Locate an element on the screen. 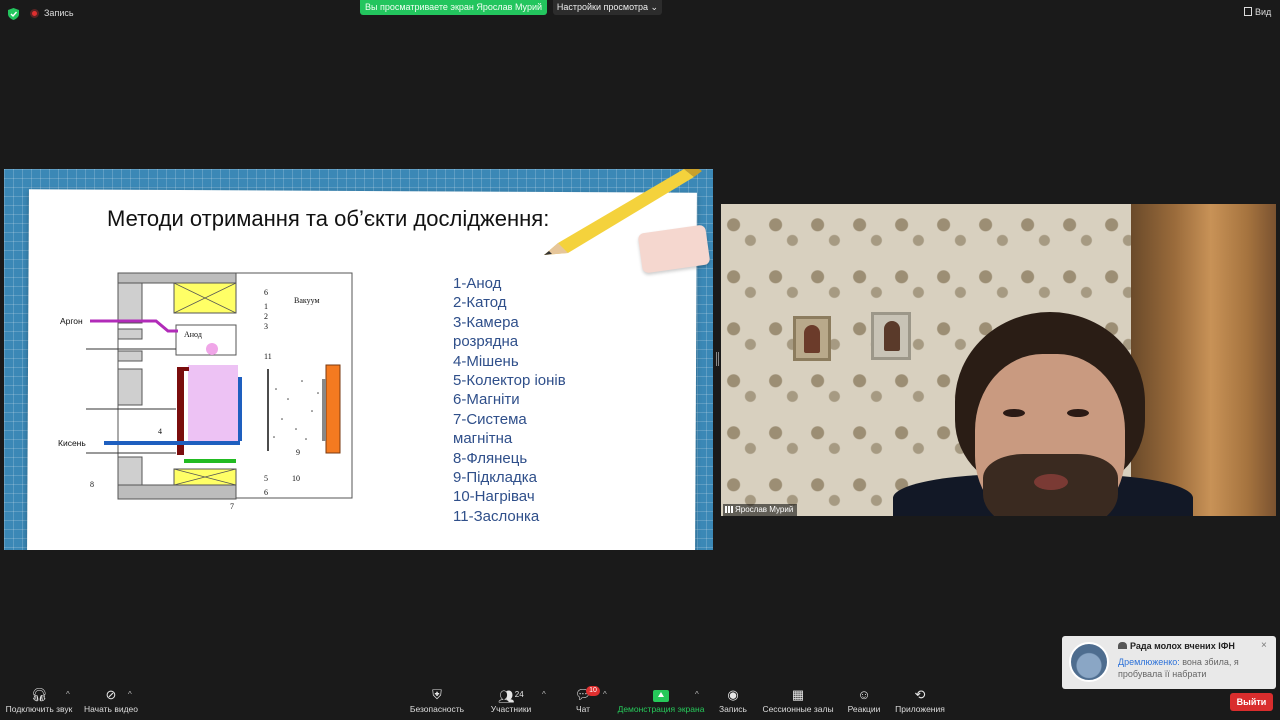  chat-badge: 10 is located at coordinates (593, 691).